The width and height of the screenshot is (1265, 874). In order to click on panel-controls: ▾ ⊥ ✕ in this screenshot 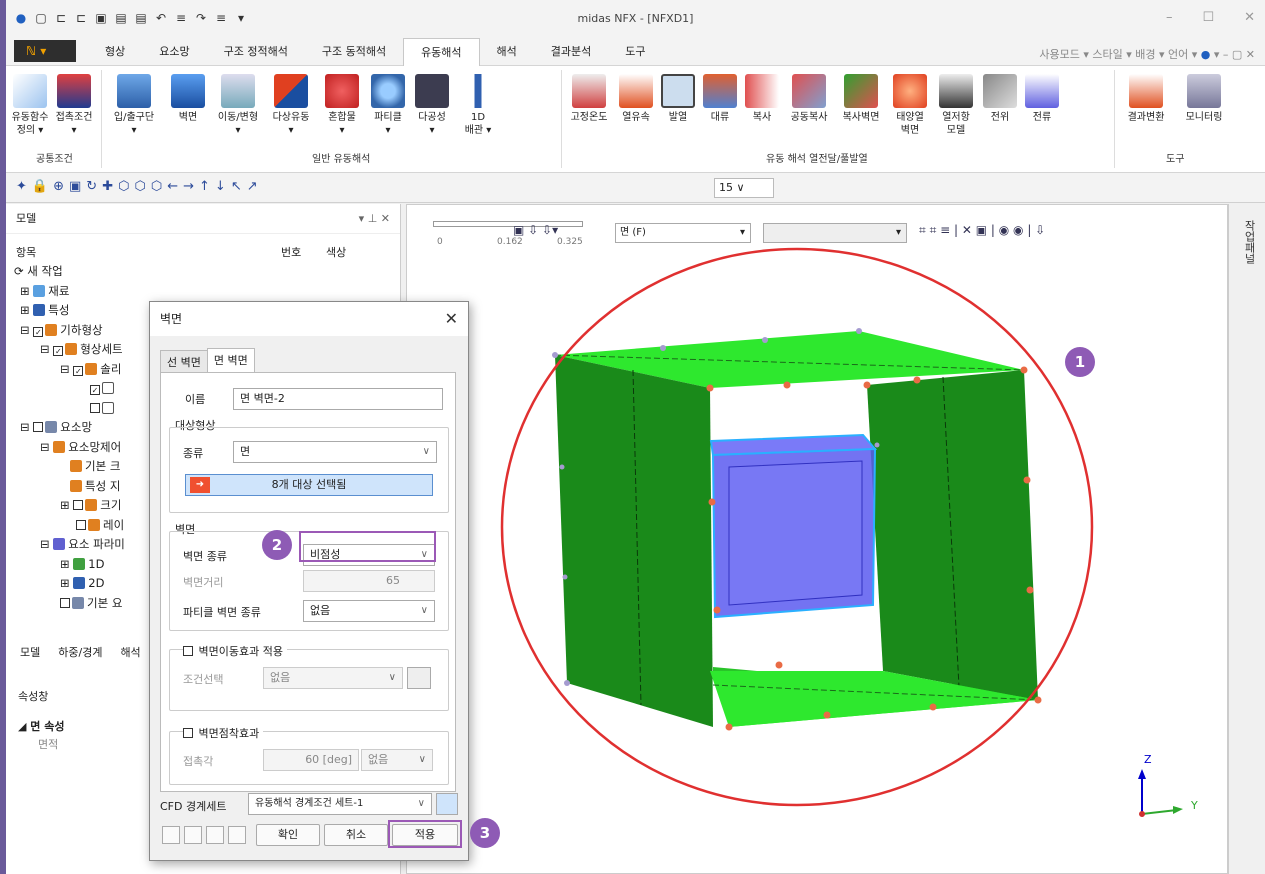, I will do `click(374, 219)`.